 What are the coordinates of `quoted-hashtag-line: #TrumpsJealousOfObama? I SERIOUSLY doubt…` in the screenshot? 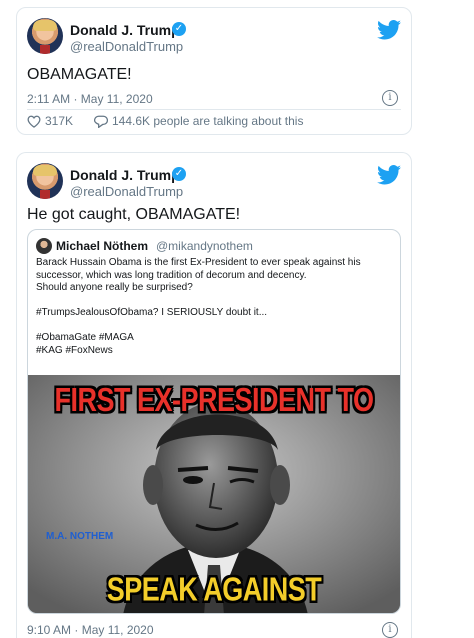 It's located at (216, 313).